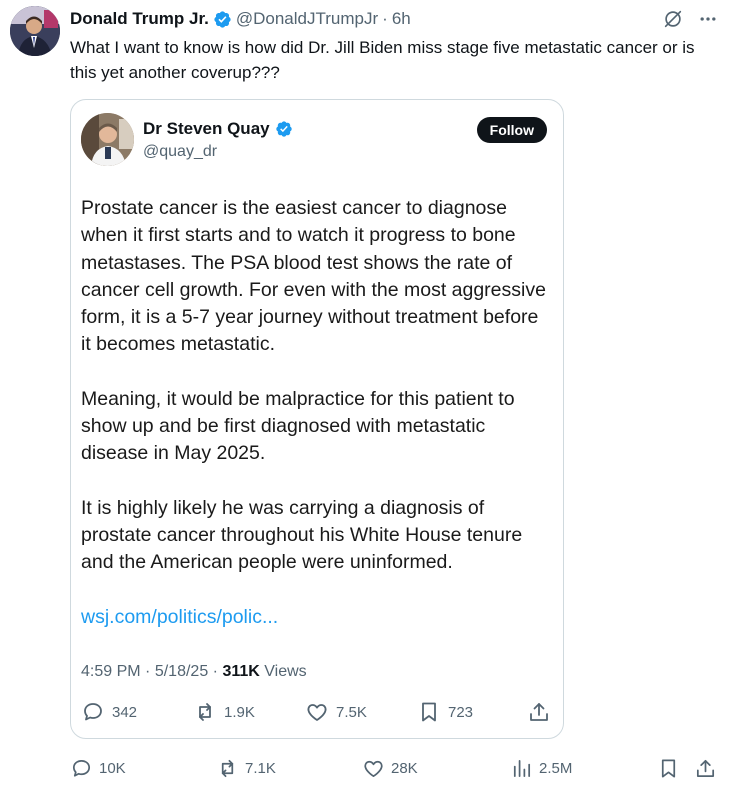  I want to click on quoted-like-button: 7.5K, so click(336, 712).